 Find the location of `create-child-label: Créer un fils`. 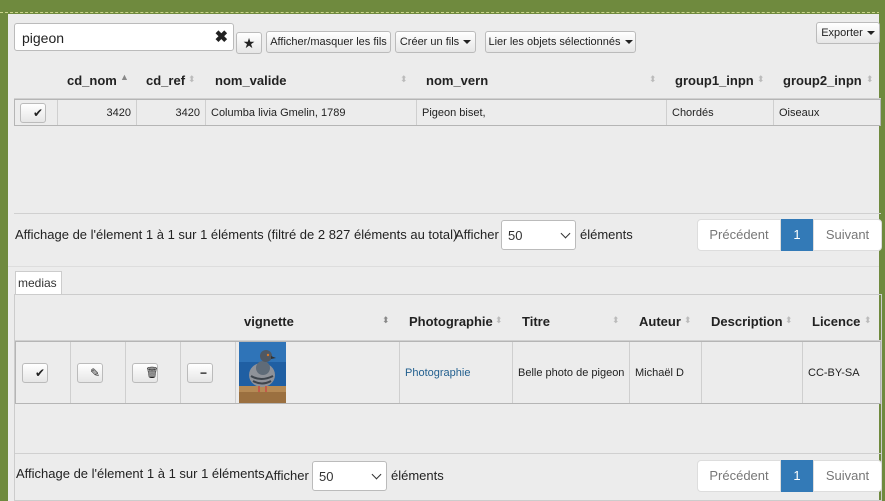

create-child-label: Créer un fils is located at coordinates (429, 42).